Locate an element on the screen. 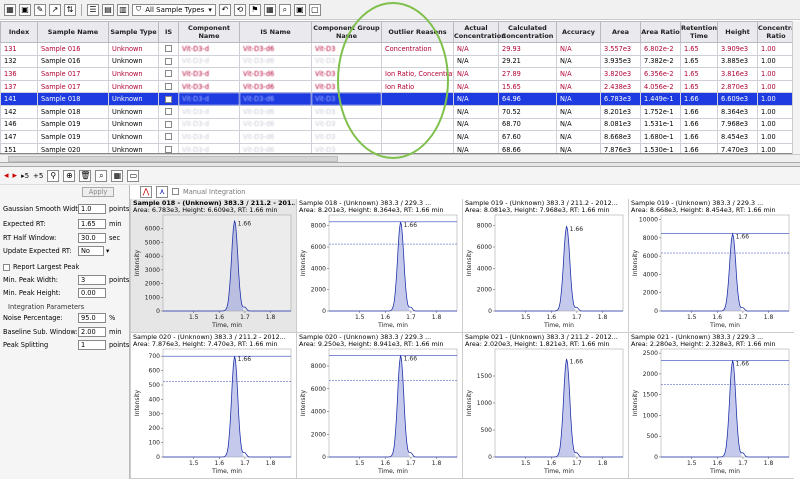 This screenshot has width=800, height=479. column-header: Area is located at coordinates (620, 32).